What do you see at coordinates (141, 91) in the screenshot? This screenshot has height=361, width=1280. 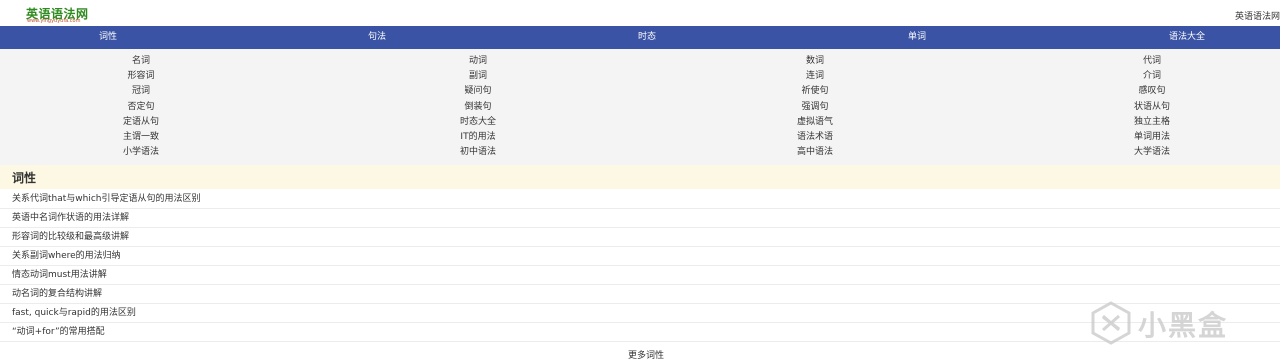 I see `category-link: 冠词` at bounding box center [141, 91].